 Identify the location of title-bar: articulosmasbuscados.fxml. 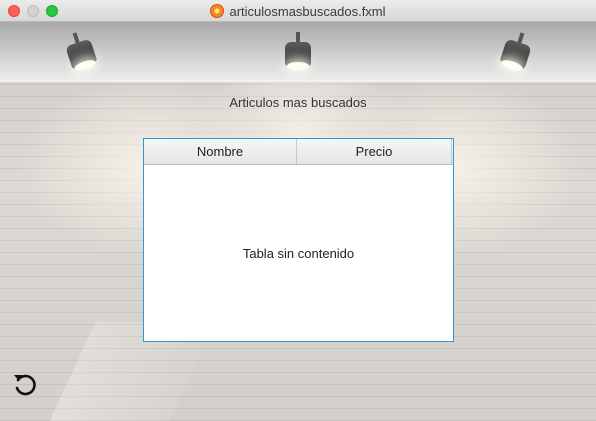
(298, 11).